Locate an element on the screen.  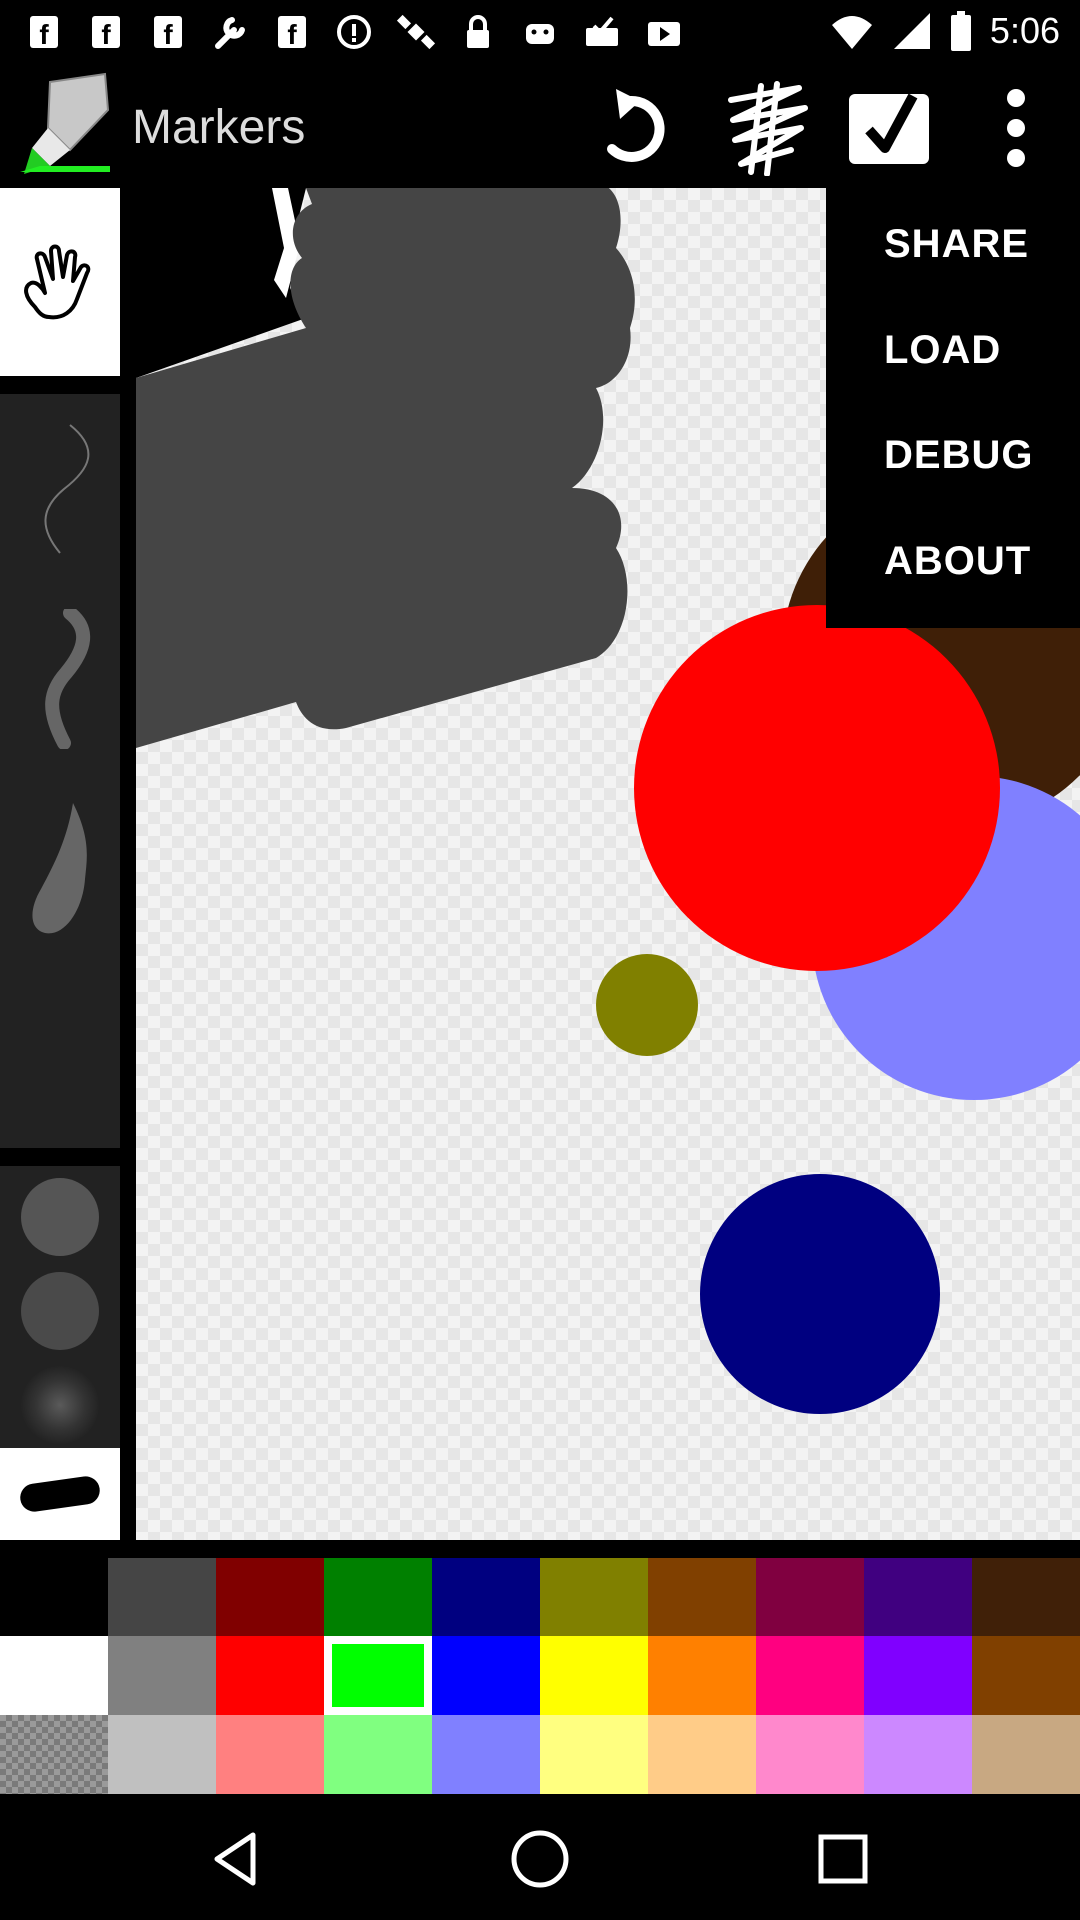
back-icon is located at coordinates (235, 1859).